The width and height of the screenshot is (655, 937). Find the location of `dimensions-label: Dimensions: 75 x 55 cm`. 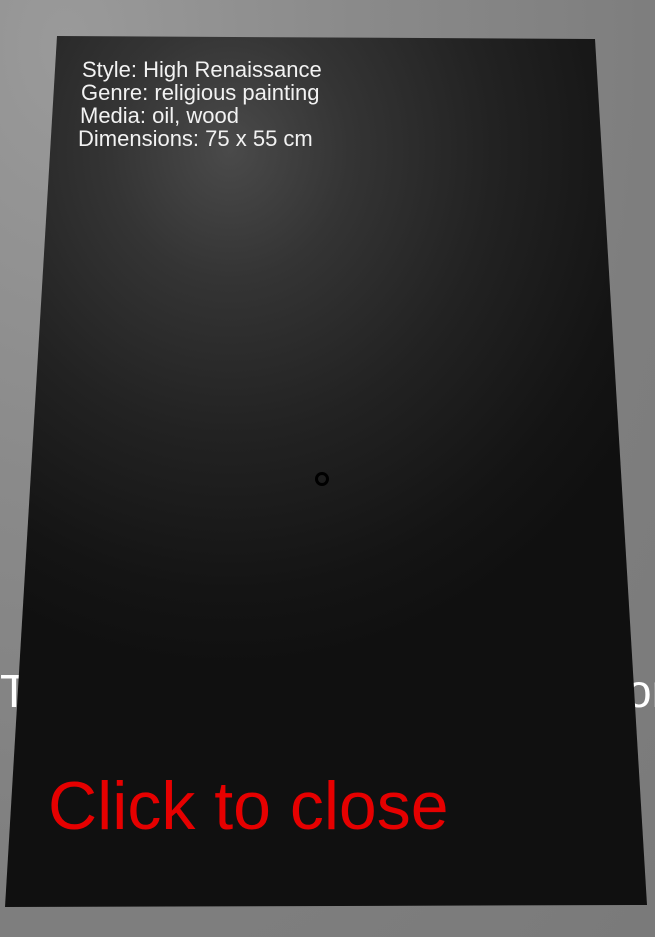

dimensions-label: Dimensions: 75 x 55 cm is located at coordinates (195, 138).